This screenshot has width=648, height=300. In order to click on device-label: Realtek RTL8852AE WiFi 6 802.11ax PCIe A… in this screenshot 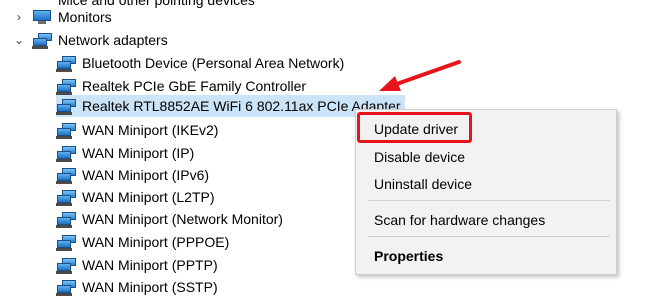, I will do `click(241, 106)`.